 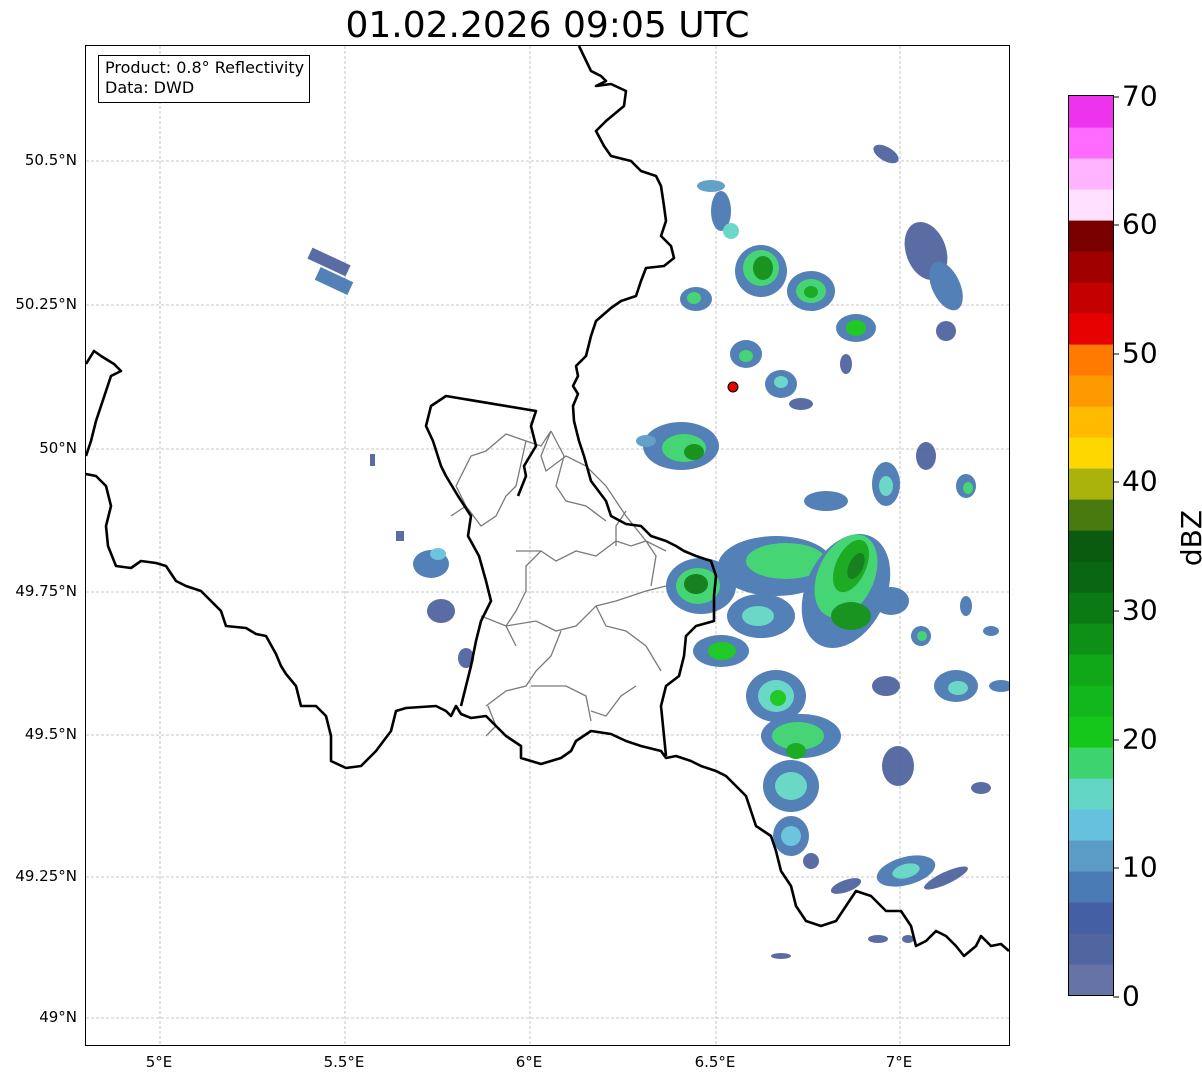 I want to click on y-tick-label: 50.5°N, so click(x=50, y=160).